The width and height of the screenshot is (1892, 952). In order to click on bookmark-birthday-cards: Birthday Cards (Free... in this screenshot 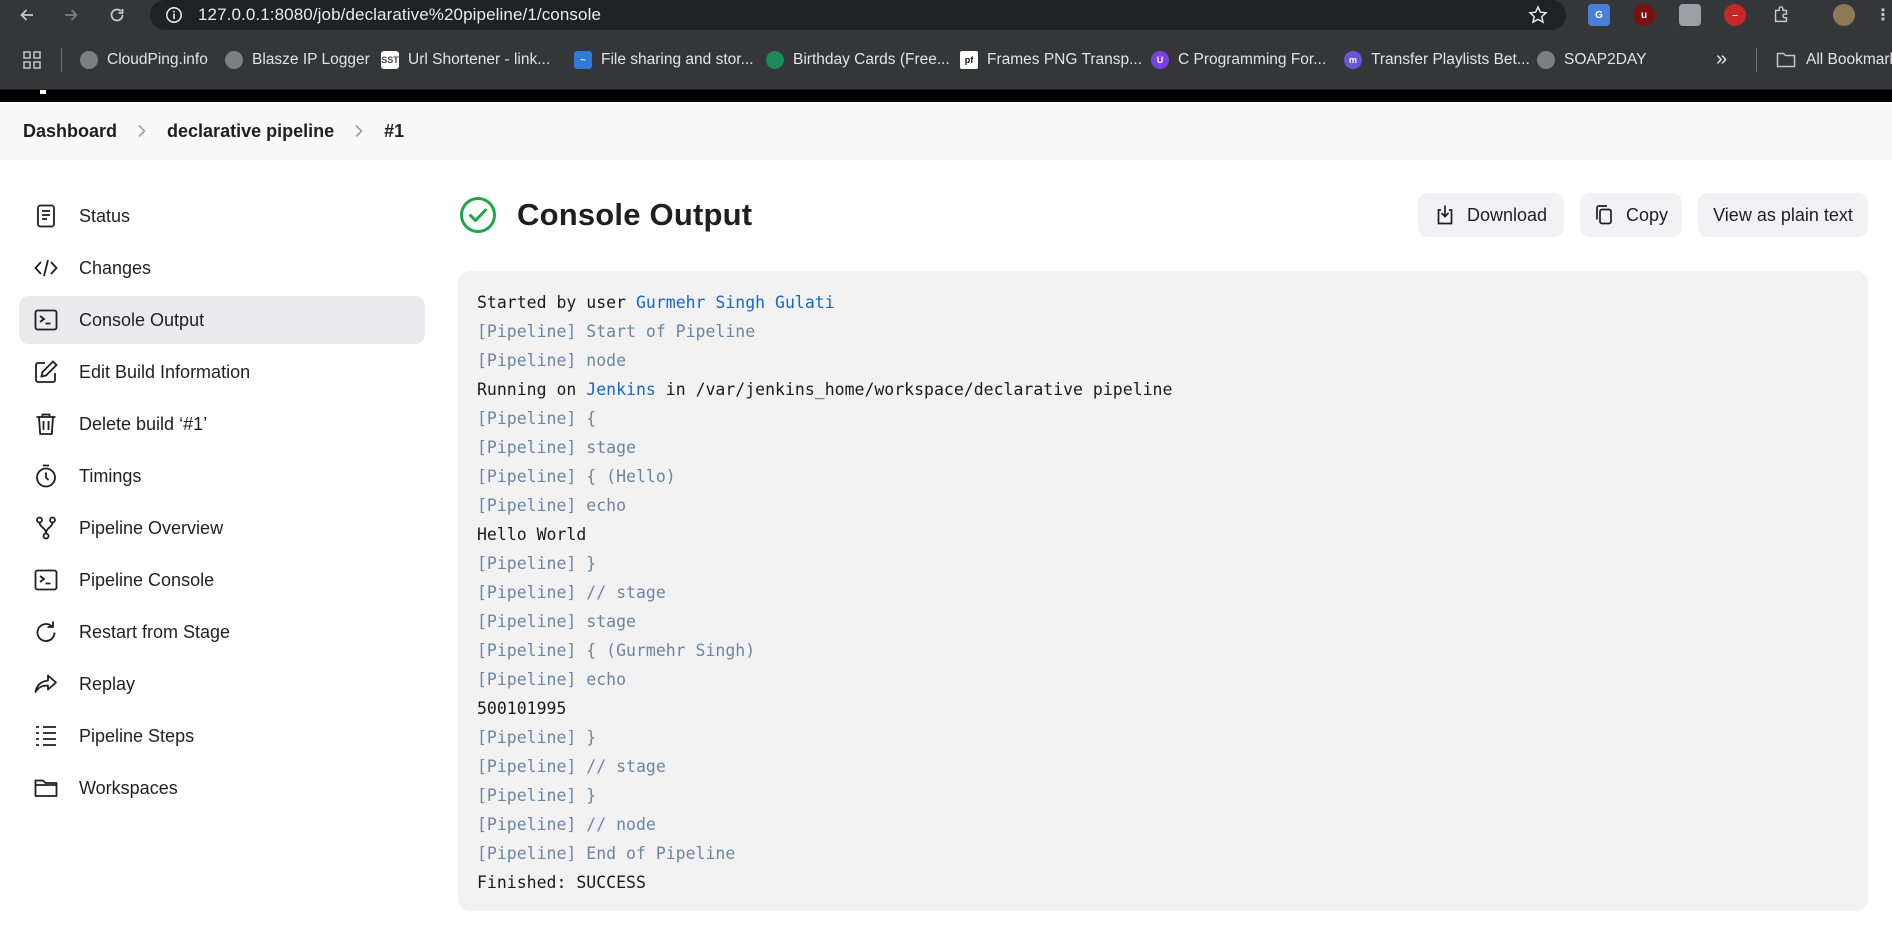, I will do `click(858, 60)`.